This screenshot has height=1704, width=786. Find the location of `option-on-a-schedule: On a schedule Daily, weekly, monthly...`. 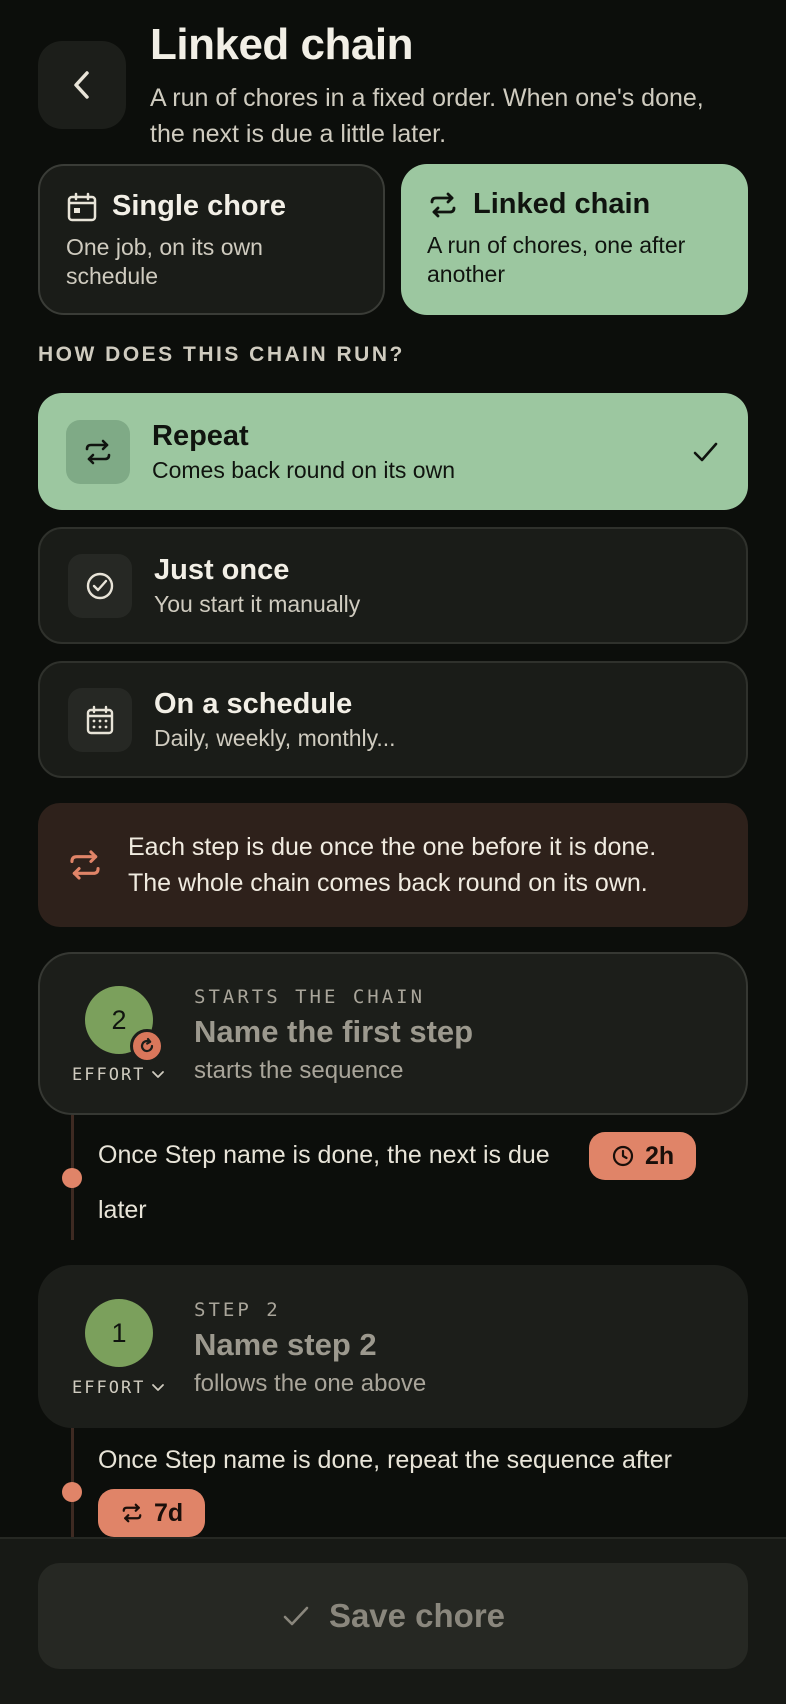

option-on-a-schedule: On a schedule Daily, weekly, monthly... is located at coordinates (393, 719).